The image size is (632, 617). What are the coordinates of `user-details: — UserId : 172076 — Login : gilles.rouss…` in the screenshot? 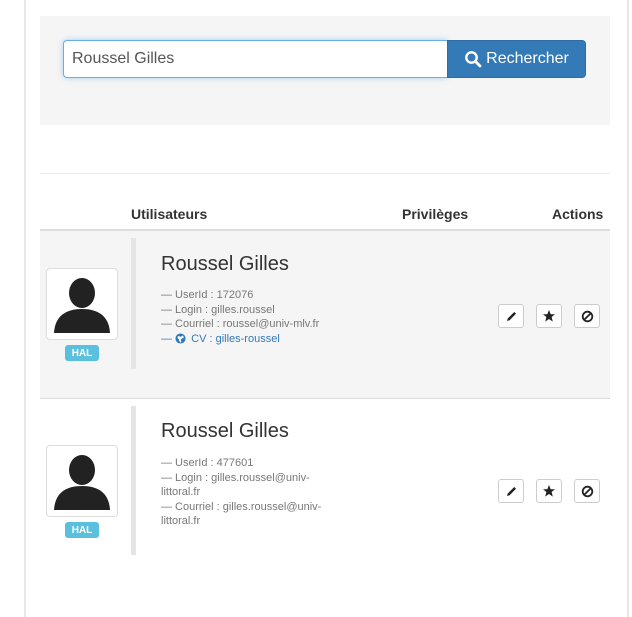 It's located at (240, 317).